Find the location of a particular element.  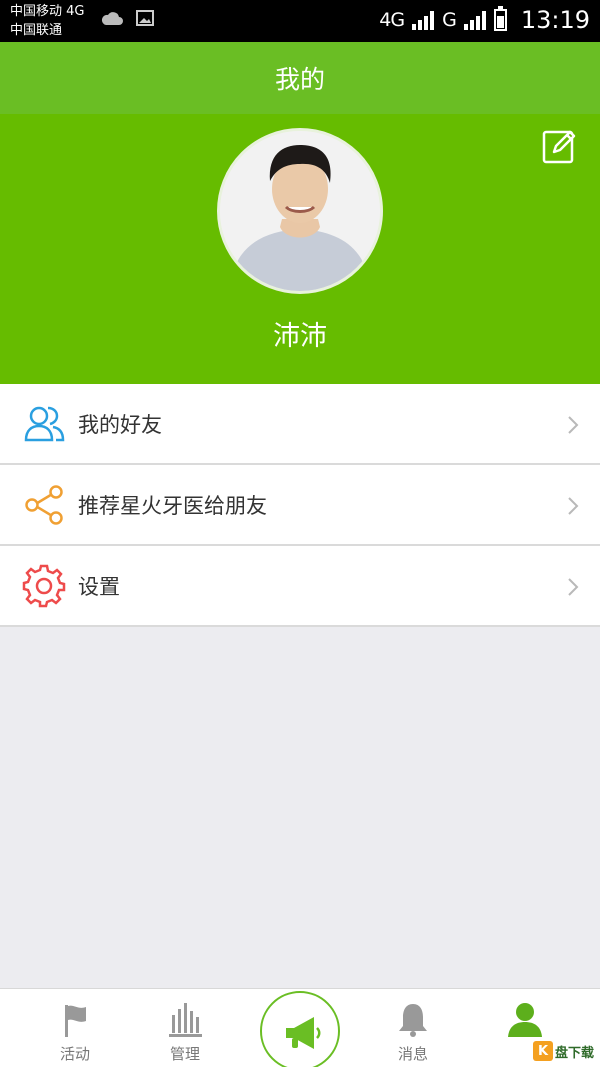

clock: 13:19 is located at coordinates (555, 20).